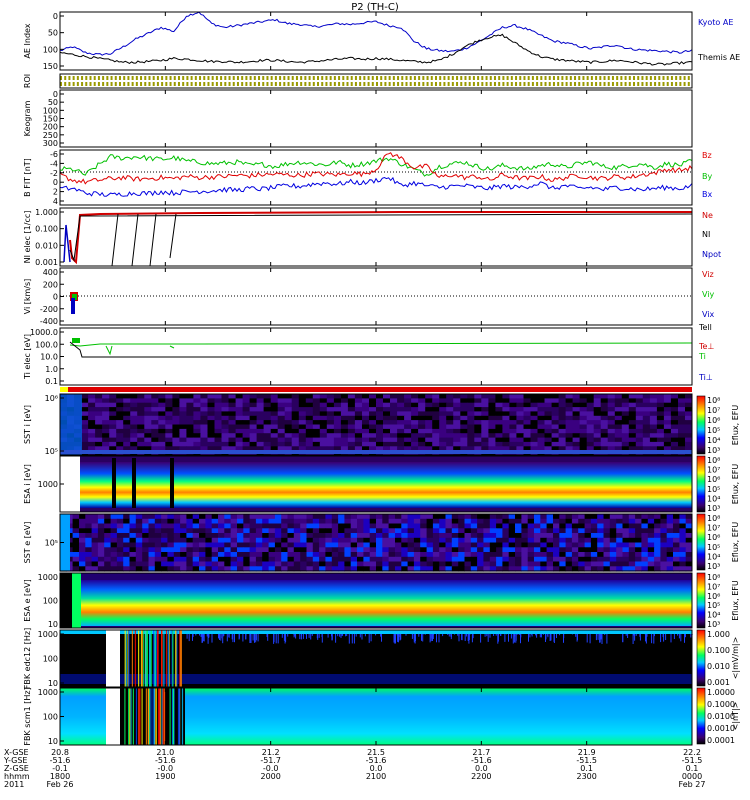  What do you see at coordinates (381, 41) in the screenshot?
I see `ae-index-panel: 050100150AE IndexKyoto AEThemis AE` at bounding box center [381, 41].